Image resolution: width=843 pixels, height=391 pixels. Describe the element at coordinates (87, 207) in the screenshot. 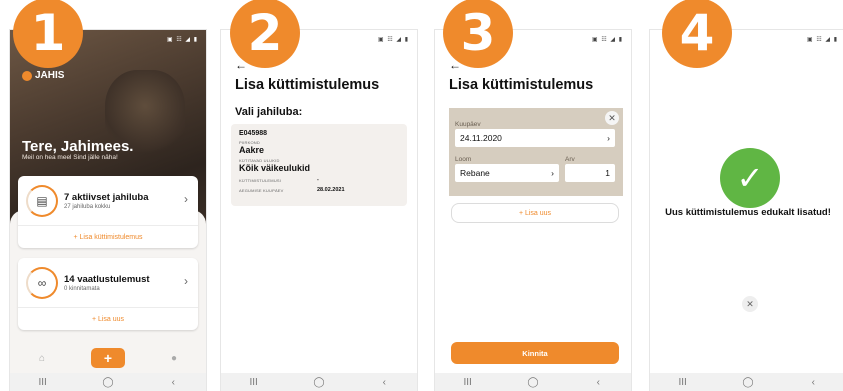

I see `permits-card-subtitle: 27 jahiluba kokku` at that location.